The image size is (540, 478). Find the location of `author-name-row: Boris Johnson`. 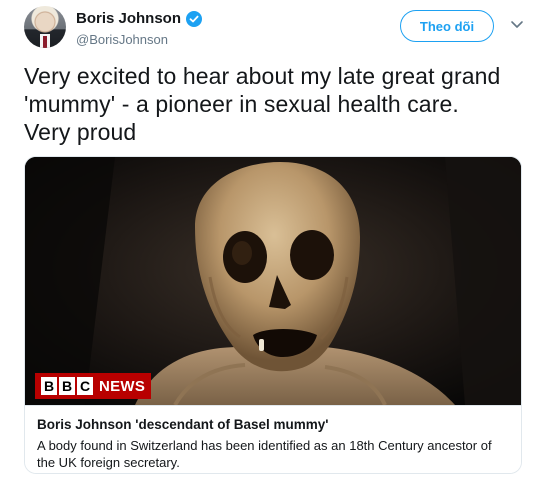

author-name-row: Boris Johnson is located at coordinates (139, 18).